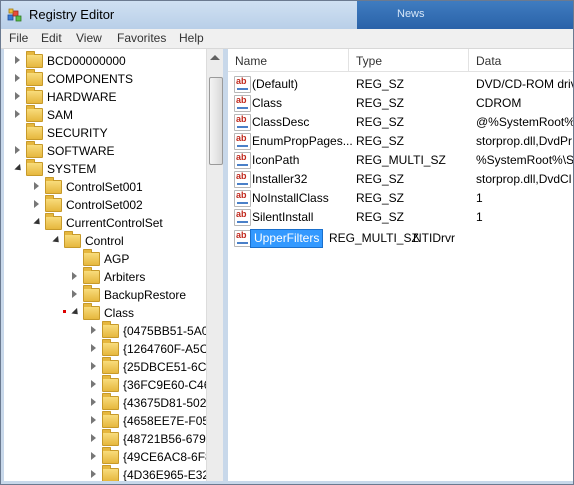 The height and width of the screenshot is (485, 574). Describe the element at coordinates (105, 132) in the screenshot. I see `tree-item: SECURITY` at that location.